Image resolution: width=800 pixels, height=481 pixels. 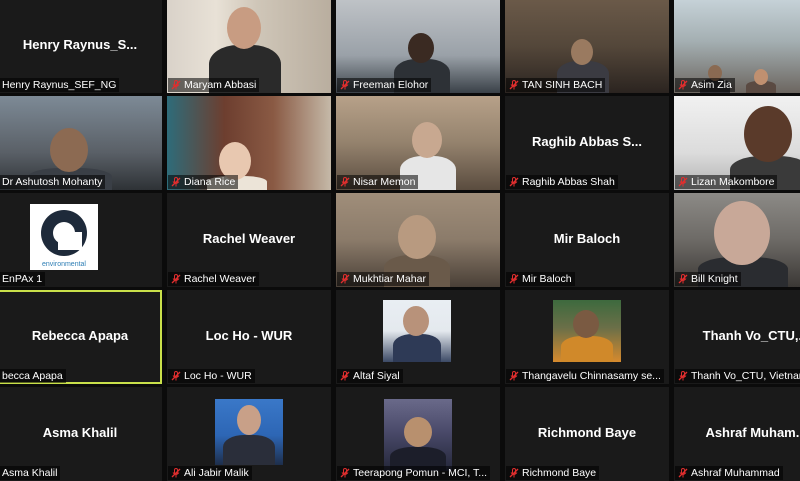 I want to click on participant-tile: Raghib Abbas S... Raghib Abbas Shah, so click(x=587, y=143).